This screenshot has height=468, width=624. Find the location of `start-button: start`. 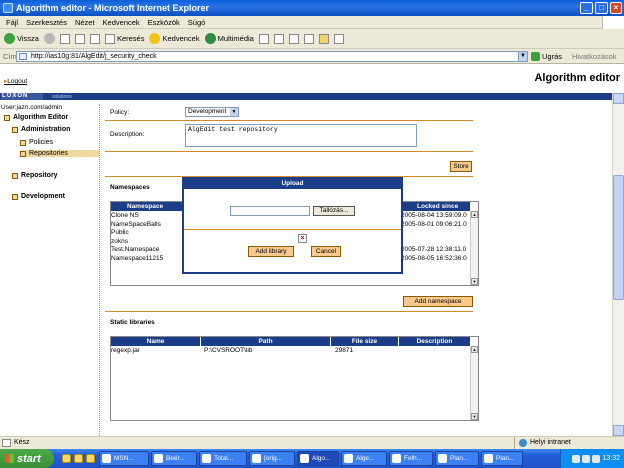

start-button: start is located at coordinates (27, 458).